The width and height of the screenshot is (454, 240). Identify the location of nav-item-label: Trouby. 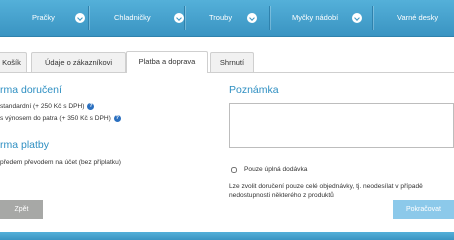
(221, 17).